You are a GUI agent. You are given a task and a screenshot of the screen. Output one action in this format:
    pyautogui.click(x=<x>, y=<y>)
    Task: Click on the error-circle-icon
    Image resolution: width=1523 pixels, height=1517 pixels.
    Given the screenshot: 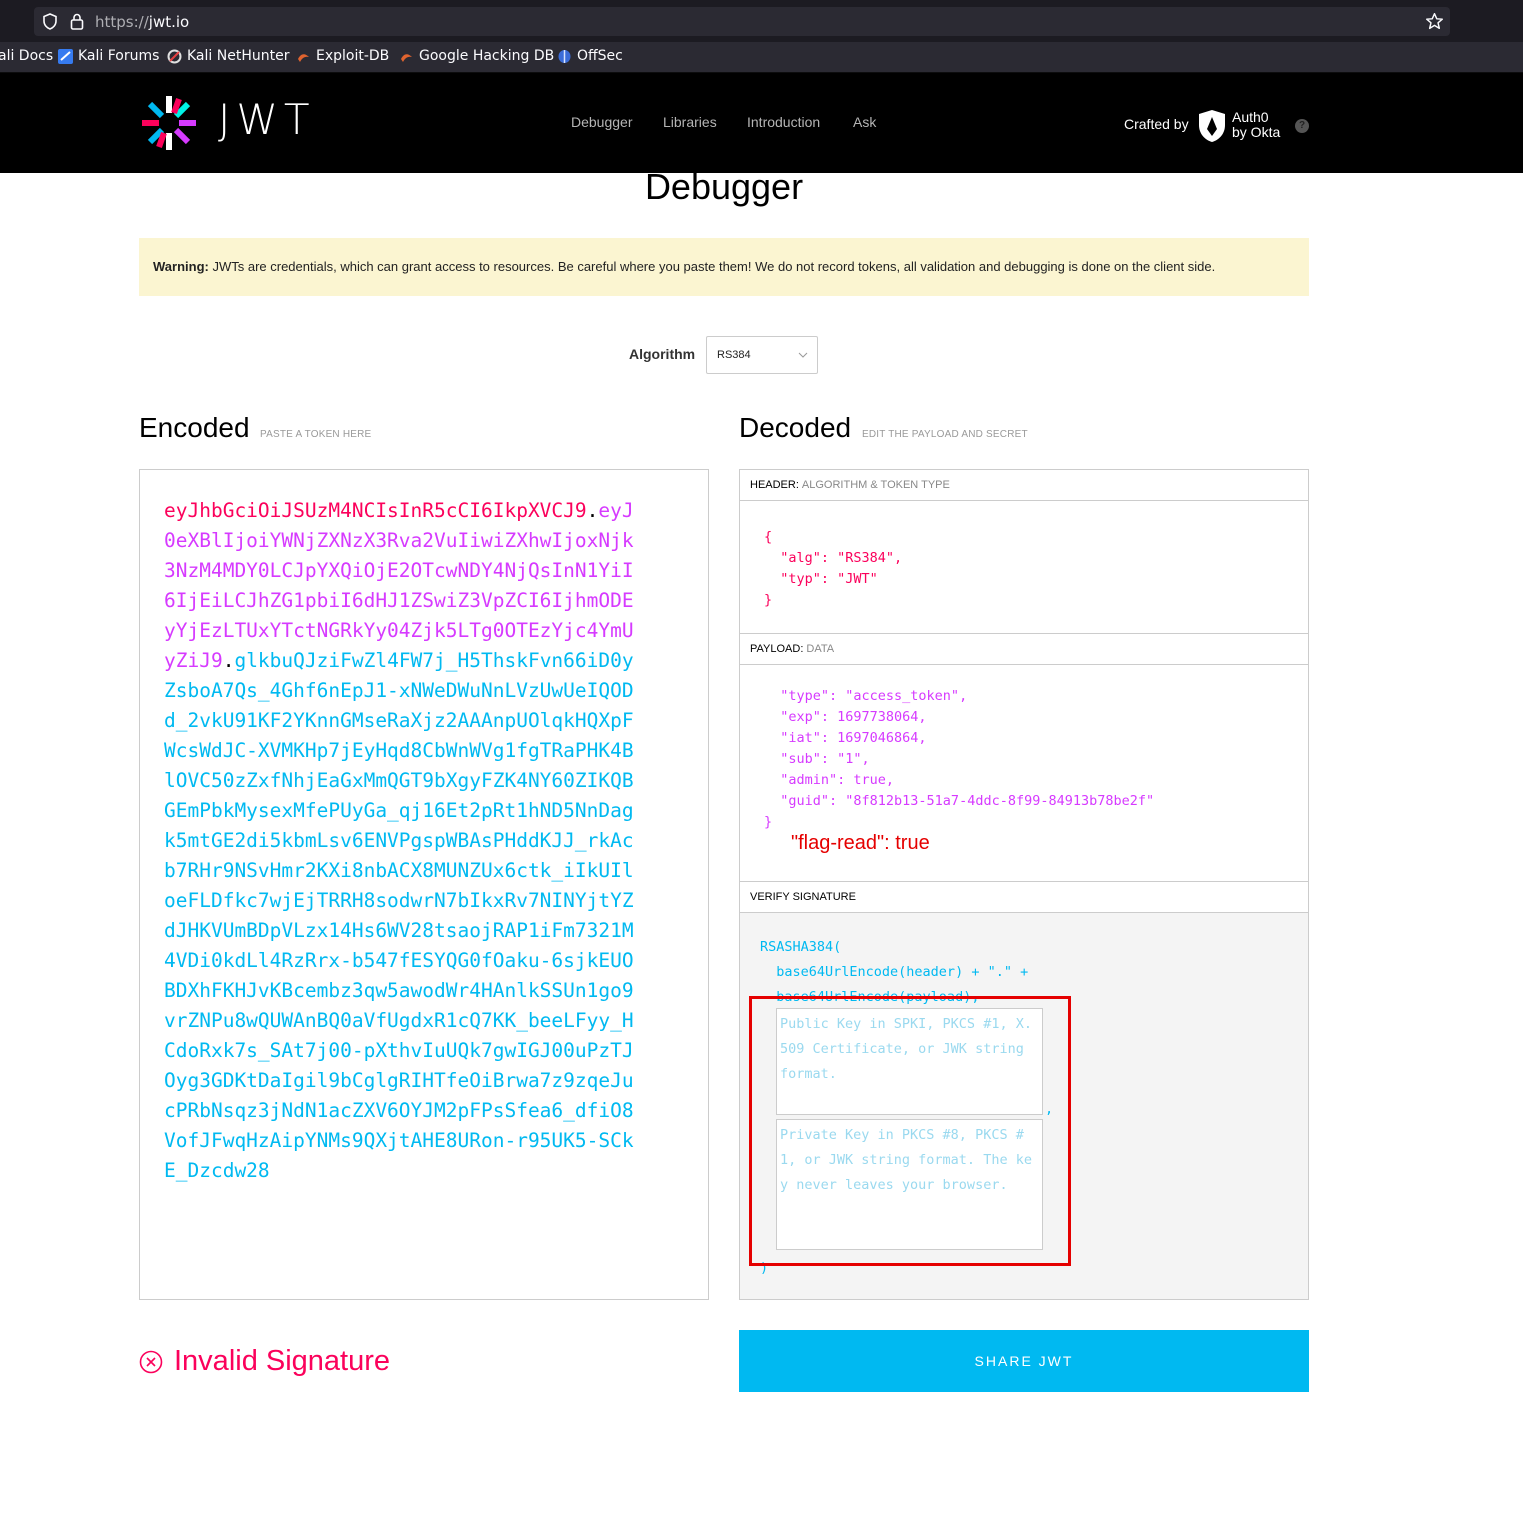 What is the action you would take?
    pyautogui.click(x=151, y=1361)
    